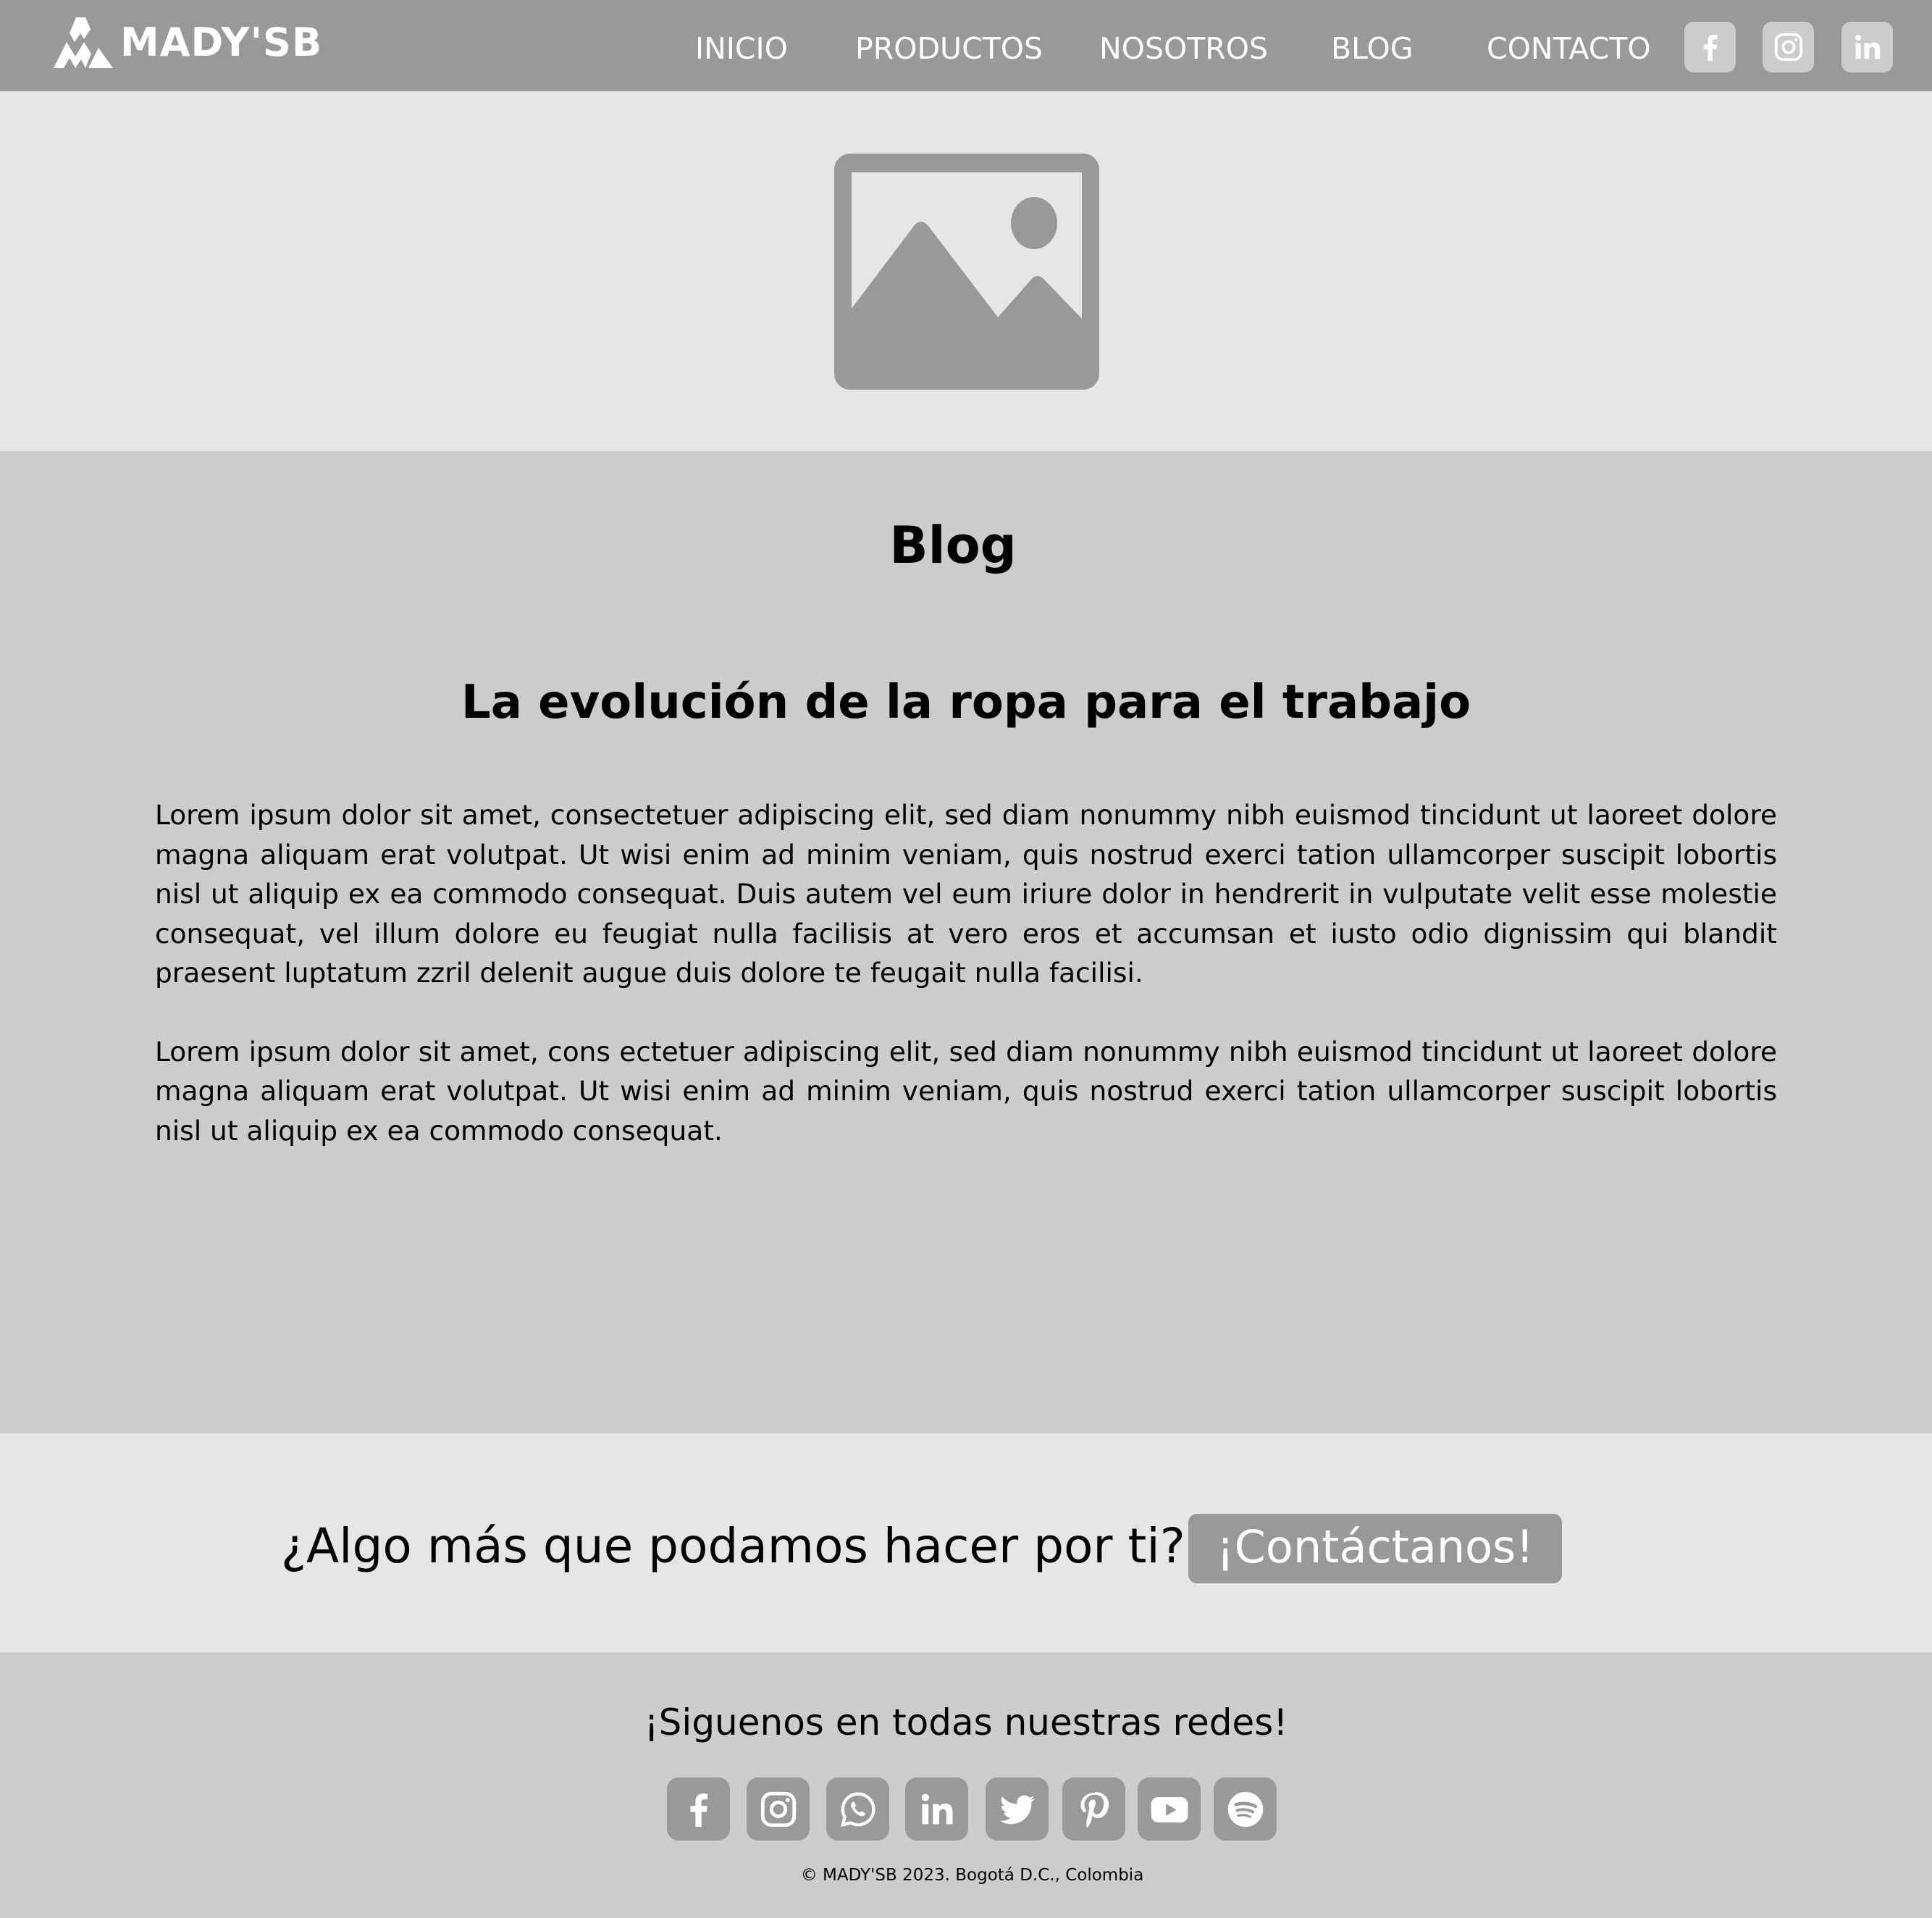  Describe the element at coordinates (966, 703) in the screenshot. I see `post-title: La evolución de la ropa para el trabajo` at that location.